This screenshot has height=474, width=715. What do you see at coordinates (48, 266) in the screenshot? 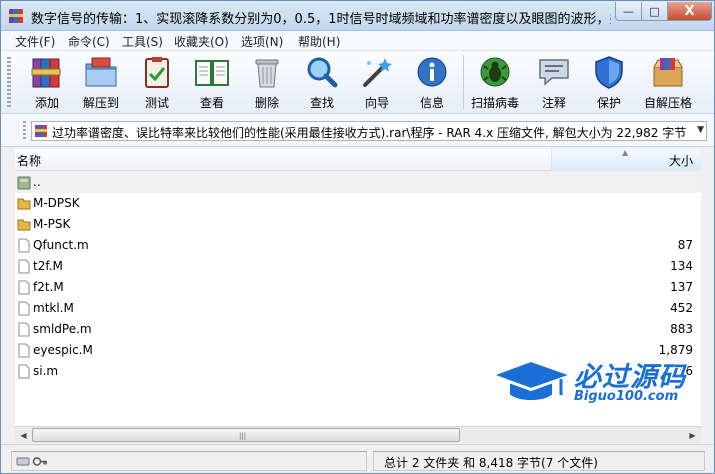
I see `file-name: t2f.M` at bounding box center [48, 266].